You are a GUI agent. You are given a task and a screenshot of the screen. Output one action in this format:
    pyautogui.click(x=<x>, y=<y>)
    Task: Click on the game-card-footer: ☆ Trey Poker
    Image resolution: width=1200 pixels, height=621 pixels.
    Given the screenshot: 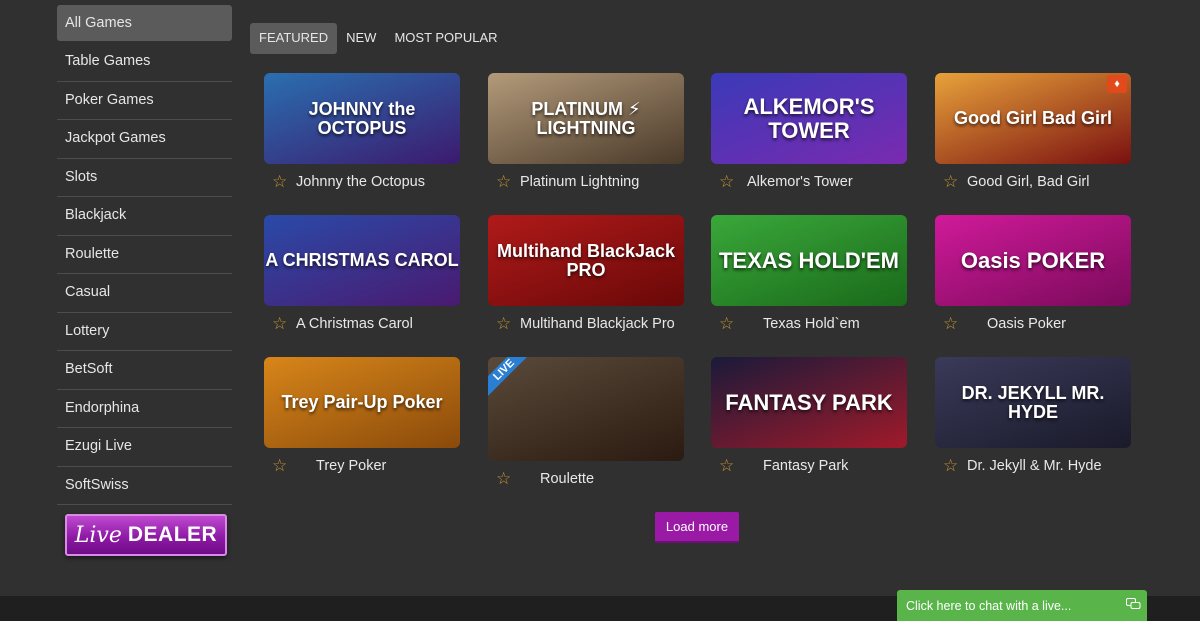 What is the action you would take?
    pyautogui.click(x=362, y=466)
    